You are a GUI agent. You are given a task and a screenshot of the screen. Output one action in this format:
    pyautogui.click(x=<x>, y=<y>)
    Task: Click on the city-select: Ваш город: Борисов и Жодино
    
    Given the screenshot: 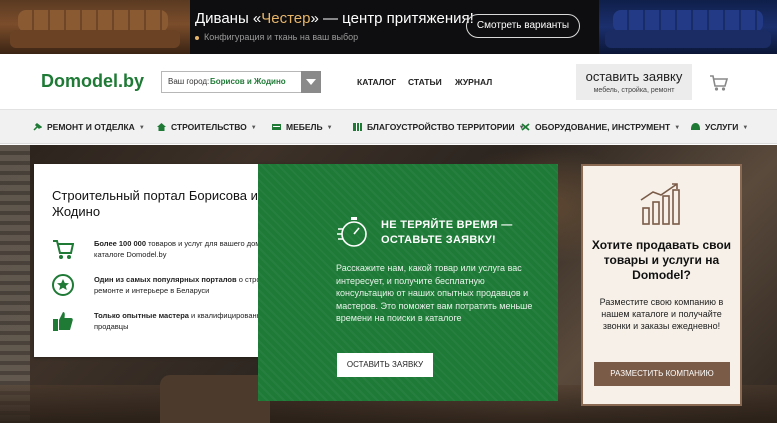 What is the action you would take?
    pyautogui.click(x=241, y=82)
    